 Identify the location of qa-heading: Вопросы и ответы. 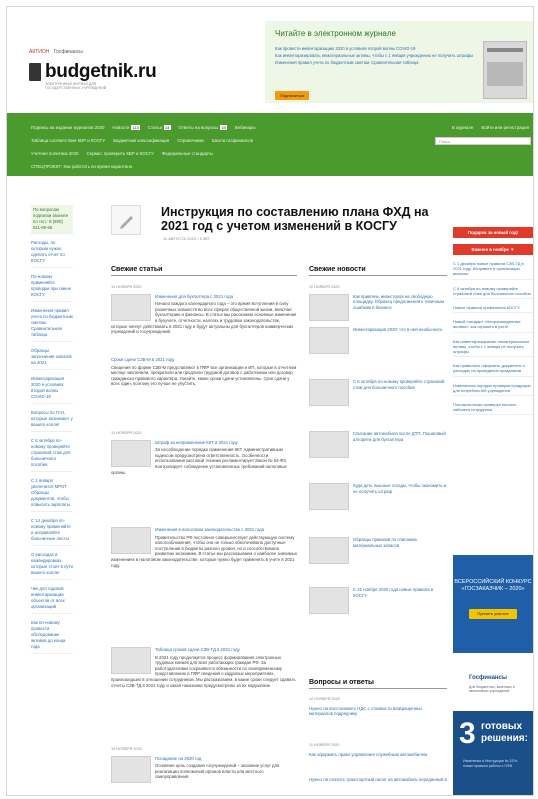
(378, 684).